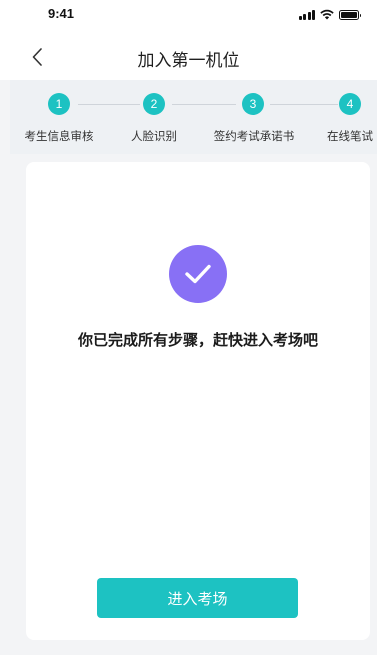 This screenshot has height=655, width=377. What do you see at coordinates (350, 104) in the screenshot?
I see `step-4-circle: 4` at bounding box center [350, 104].